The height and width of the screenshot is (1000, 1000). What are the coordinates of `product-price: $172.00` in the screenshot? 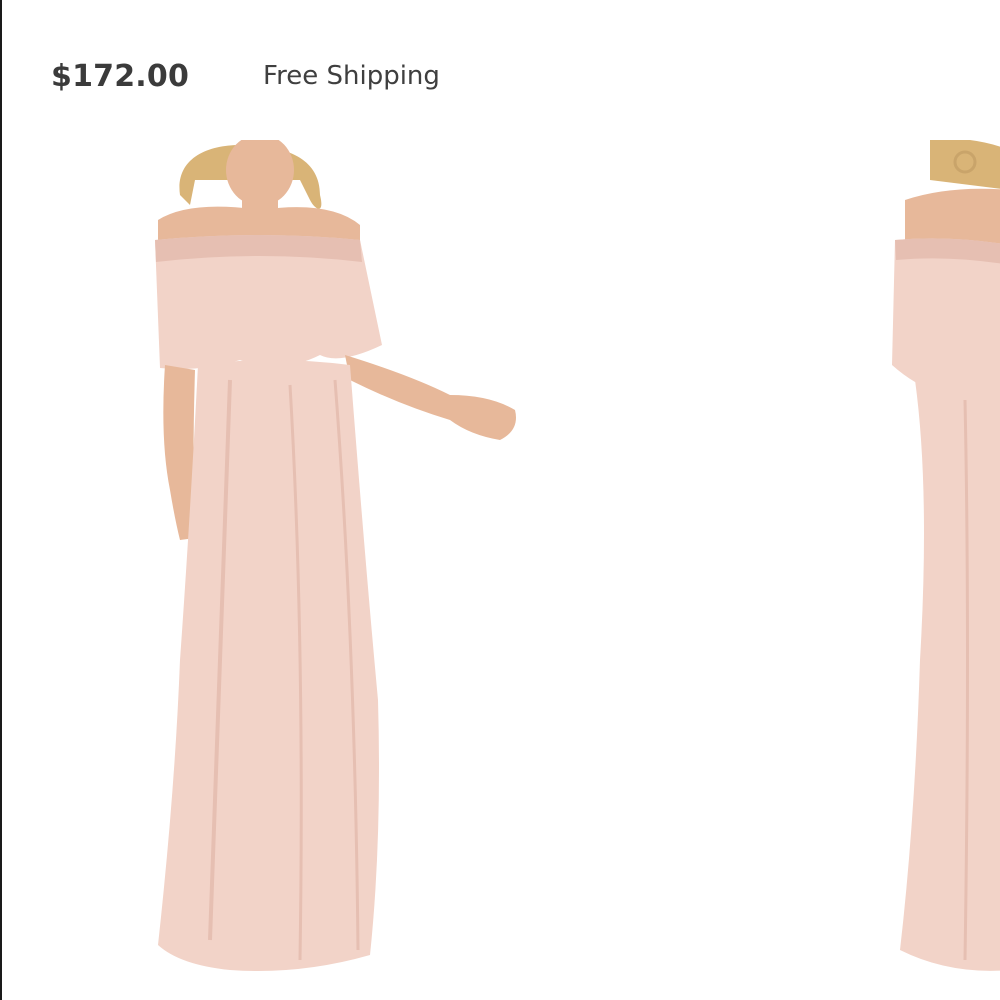 It's located at (120, 76).